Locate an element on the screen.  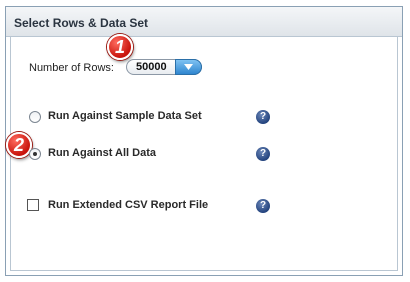
extended-csv-checkbox is located at coordinates (33, 205).